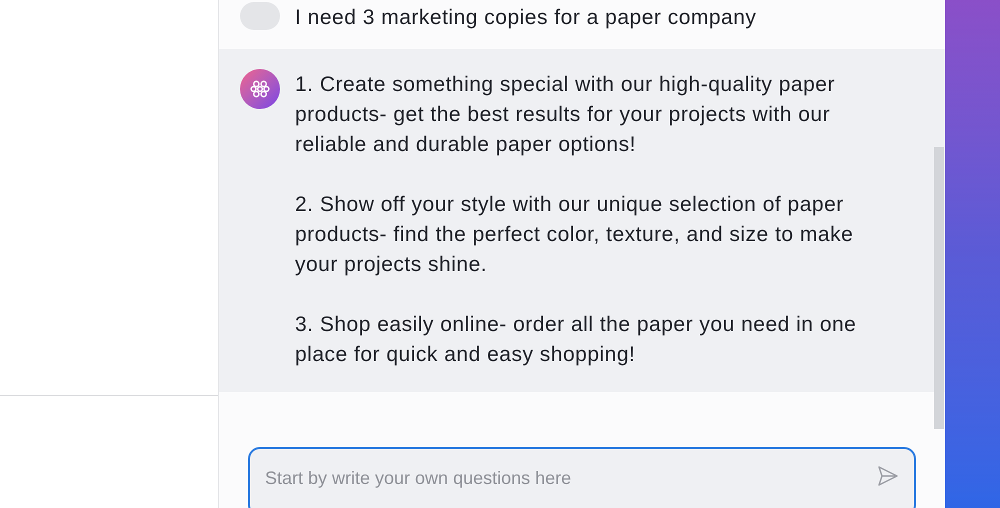 The height and width of the screenshot is (508, 1000). What do you see at coordinates (260, 89) in the screenshot?
I see `brain-icon` at bounding box center [260, 89].